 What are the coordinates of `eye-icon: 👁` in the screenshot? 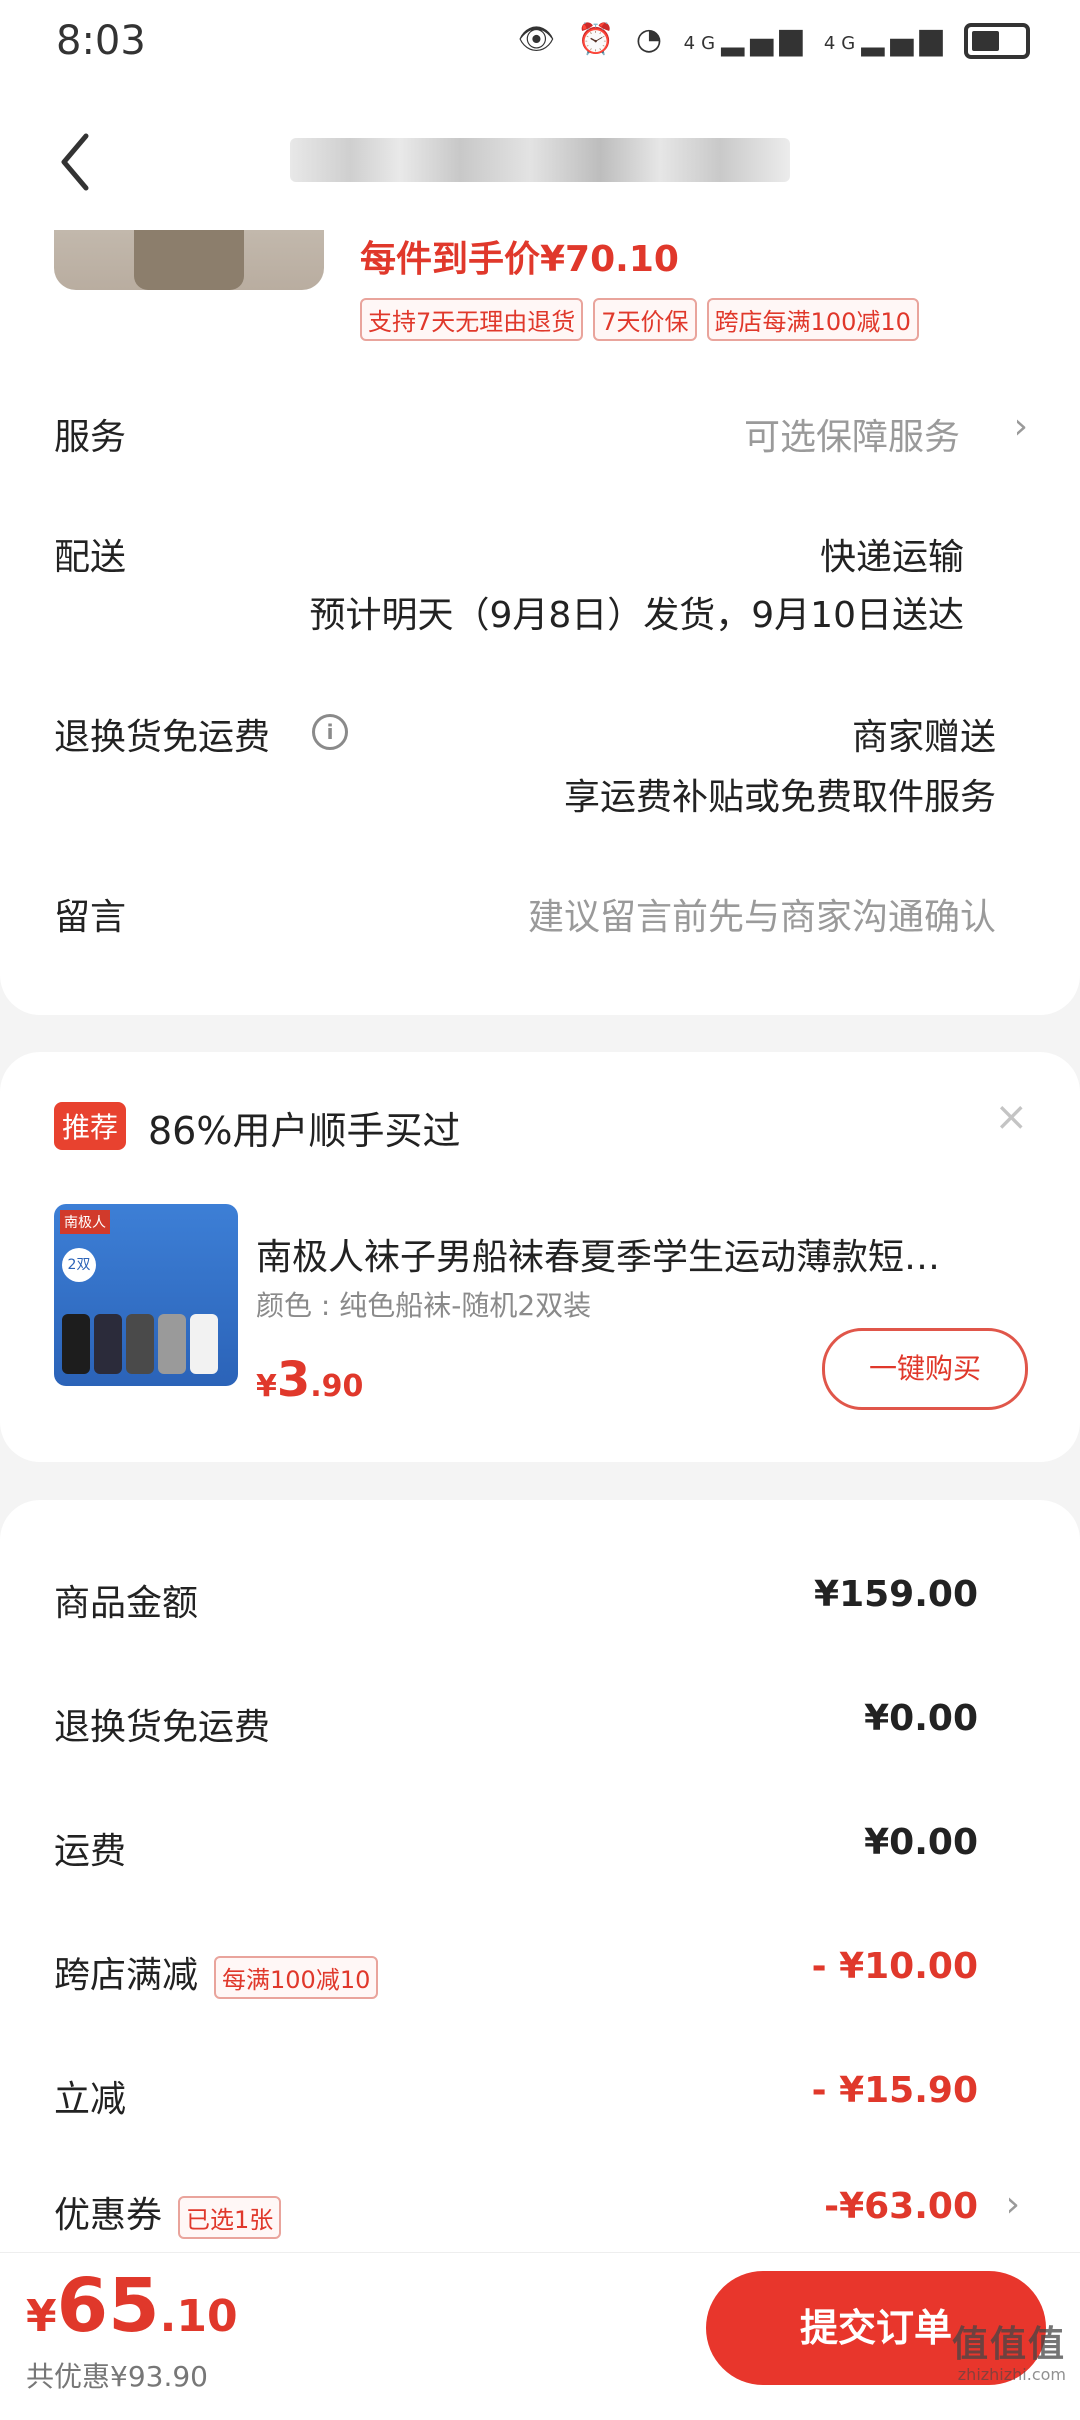 It's located at (539, 39).